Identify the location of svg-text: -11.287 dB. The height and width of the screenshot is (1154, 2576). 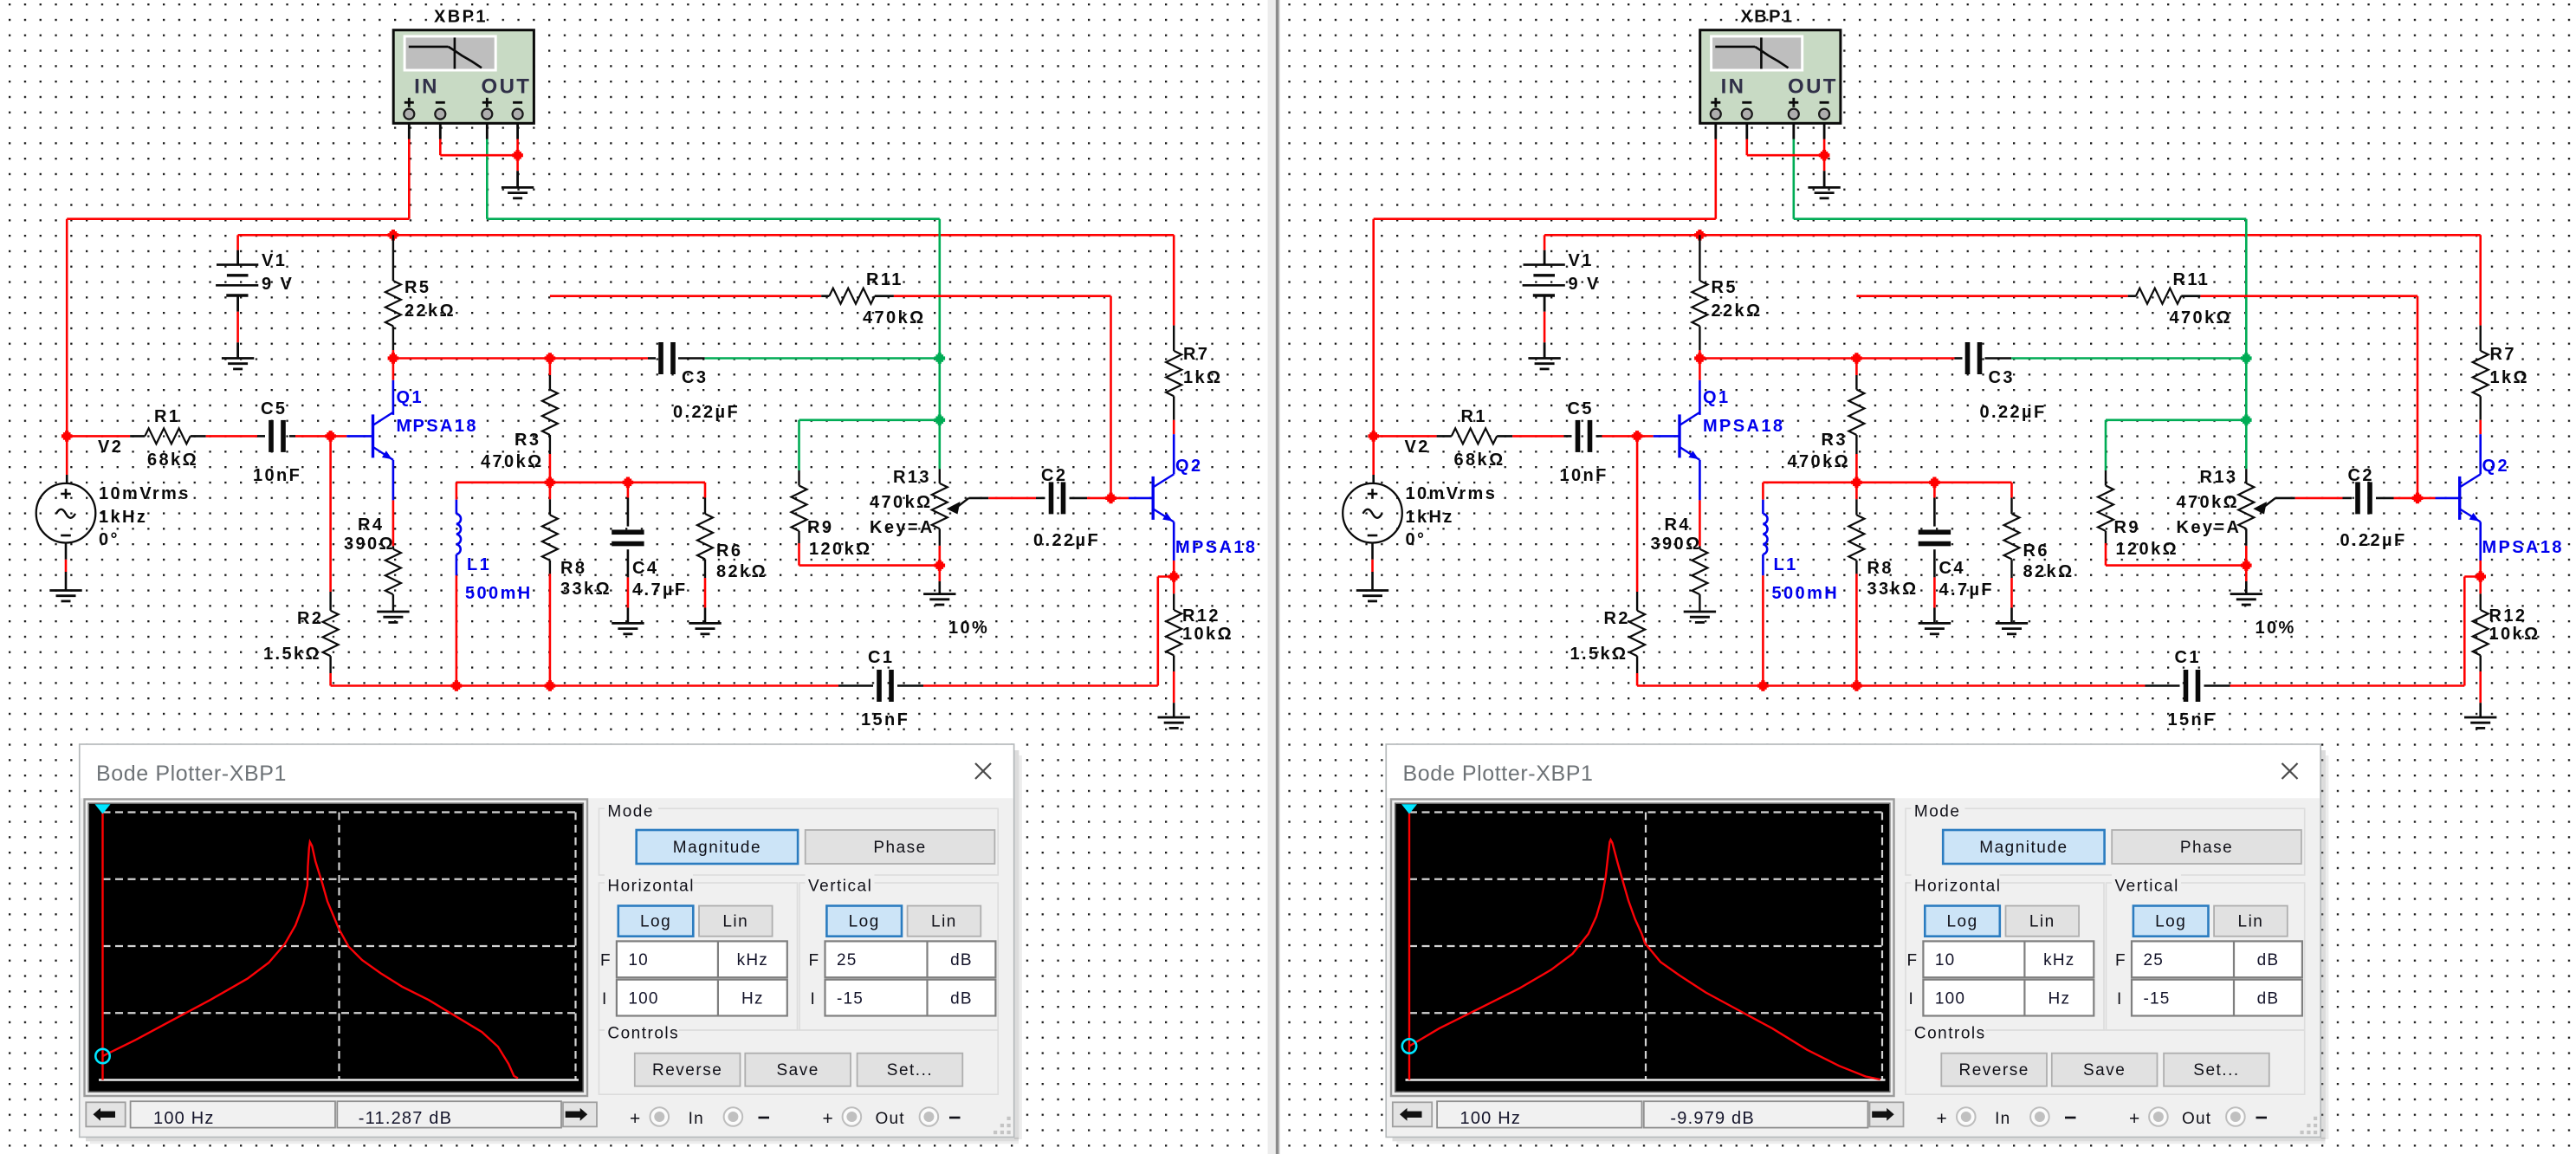
(405, 1118).